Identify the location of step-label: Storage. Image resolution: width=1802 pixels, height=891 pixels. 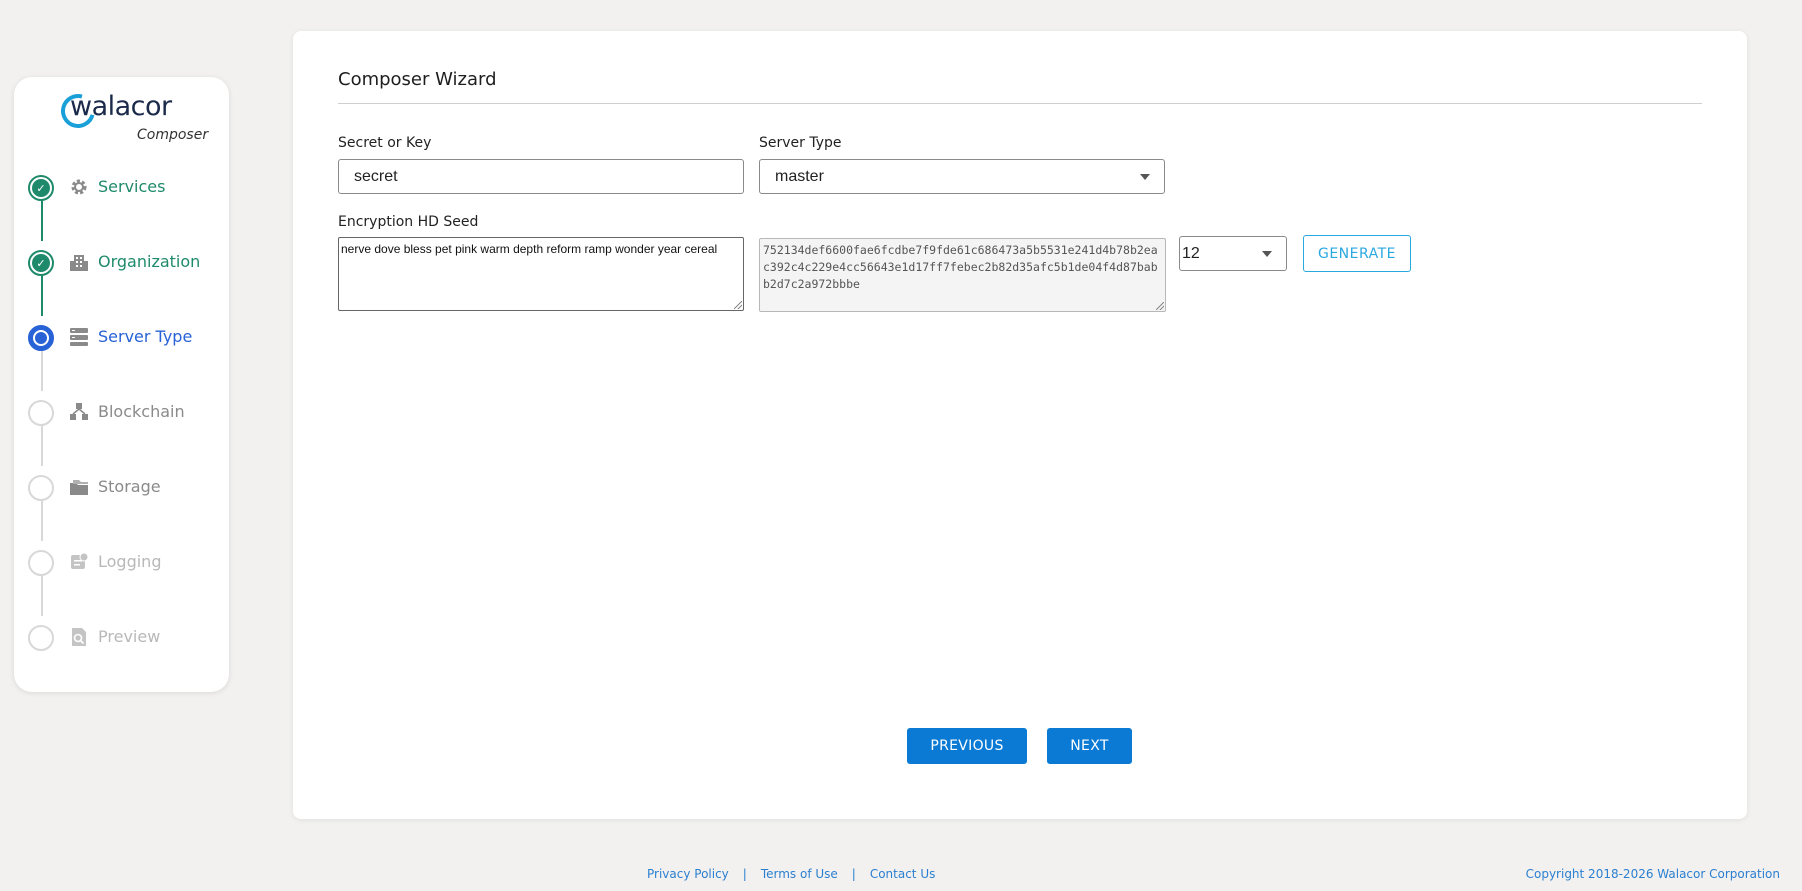
(129, 486).